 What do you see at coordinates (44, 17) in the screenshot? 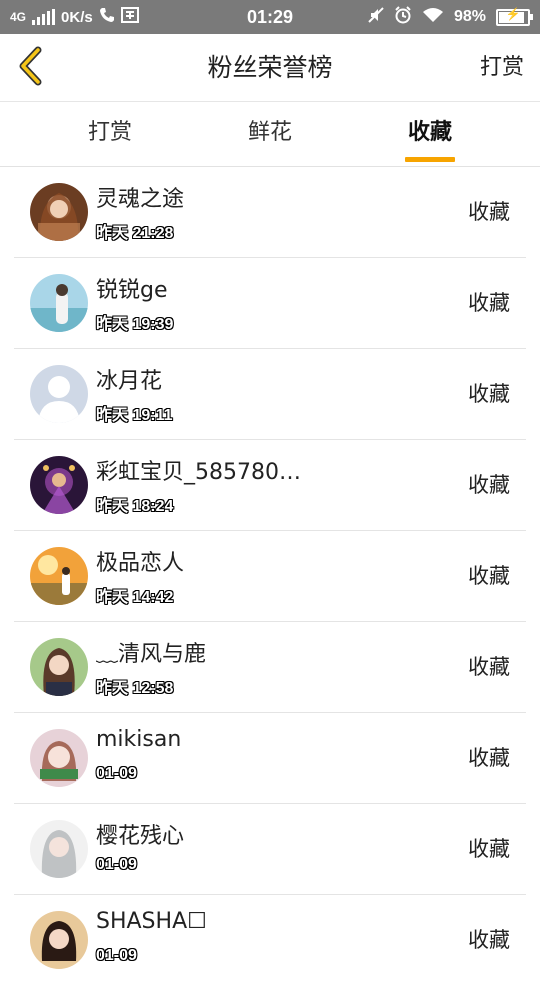
I see `signal-icon` at bounding box center [44, 17].